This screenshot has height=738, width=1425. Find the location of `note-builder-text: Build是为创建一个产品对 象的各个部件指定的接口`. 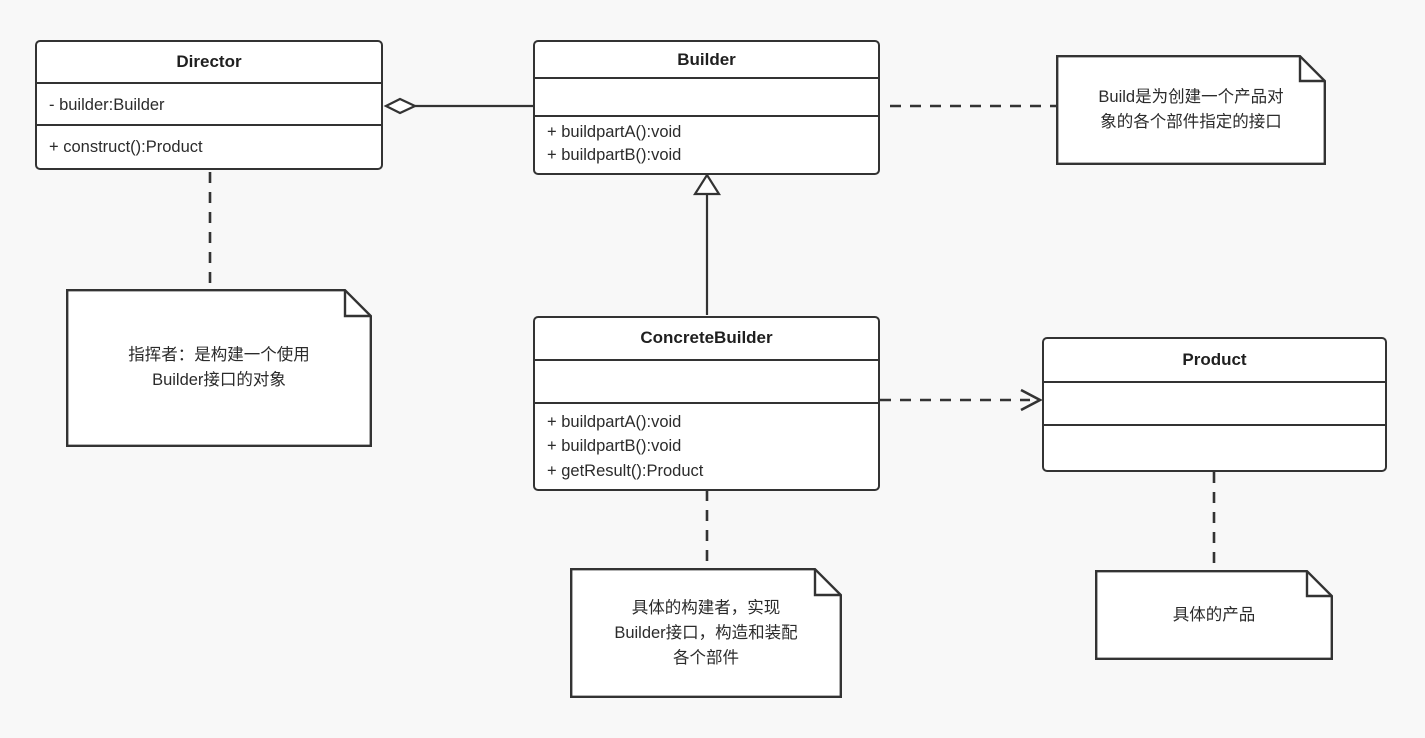

note-builder-text: Build是为创建一个产品对 象的各个部件指定的接口 is located at coordinates (1191, 109).